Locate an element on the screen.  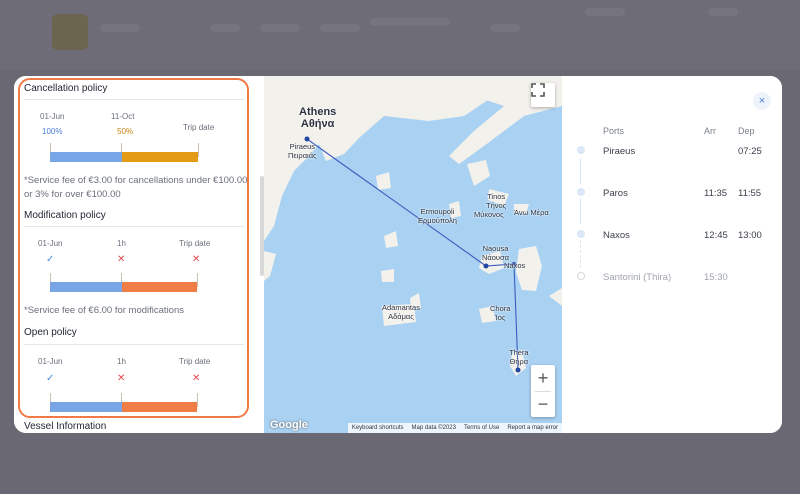
stop-port: Santorini (Thira) is located at coordinates (637, 277).